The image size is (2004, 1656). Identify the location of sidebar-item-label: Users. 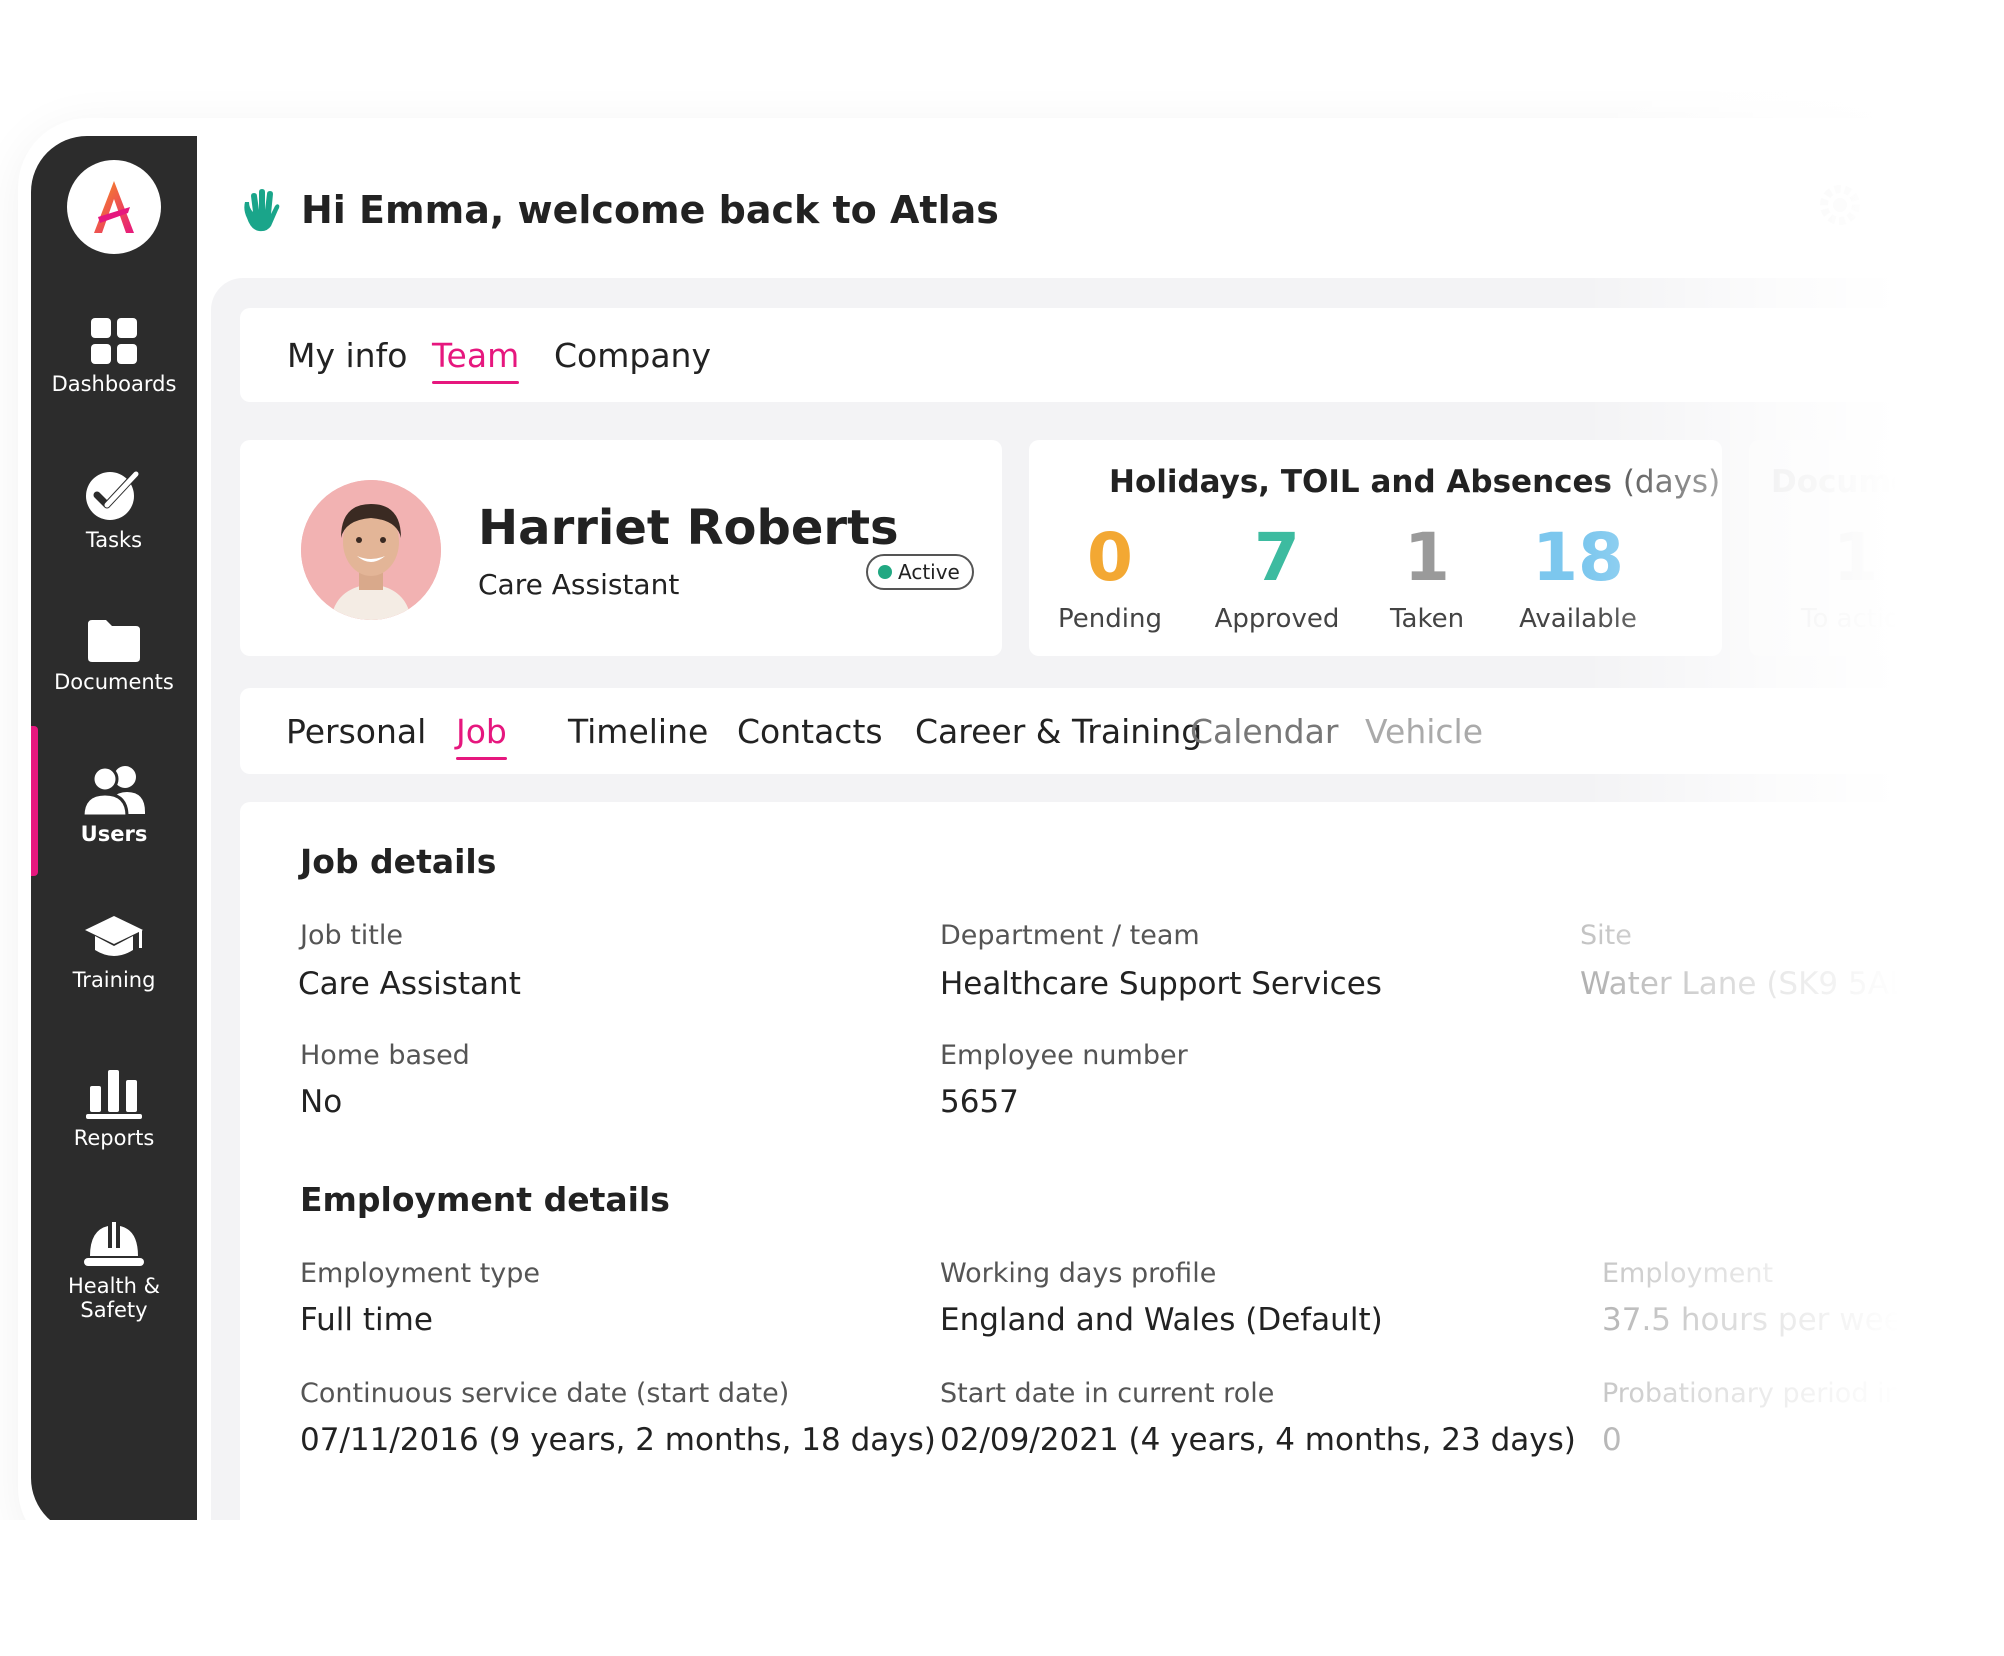
(114, 834).